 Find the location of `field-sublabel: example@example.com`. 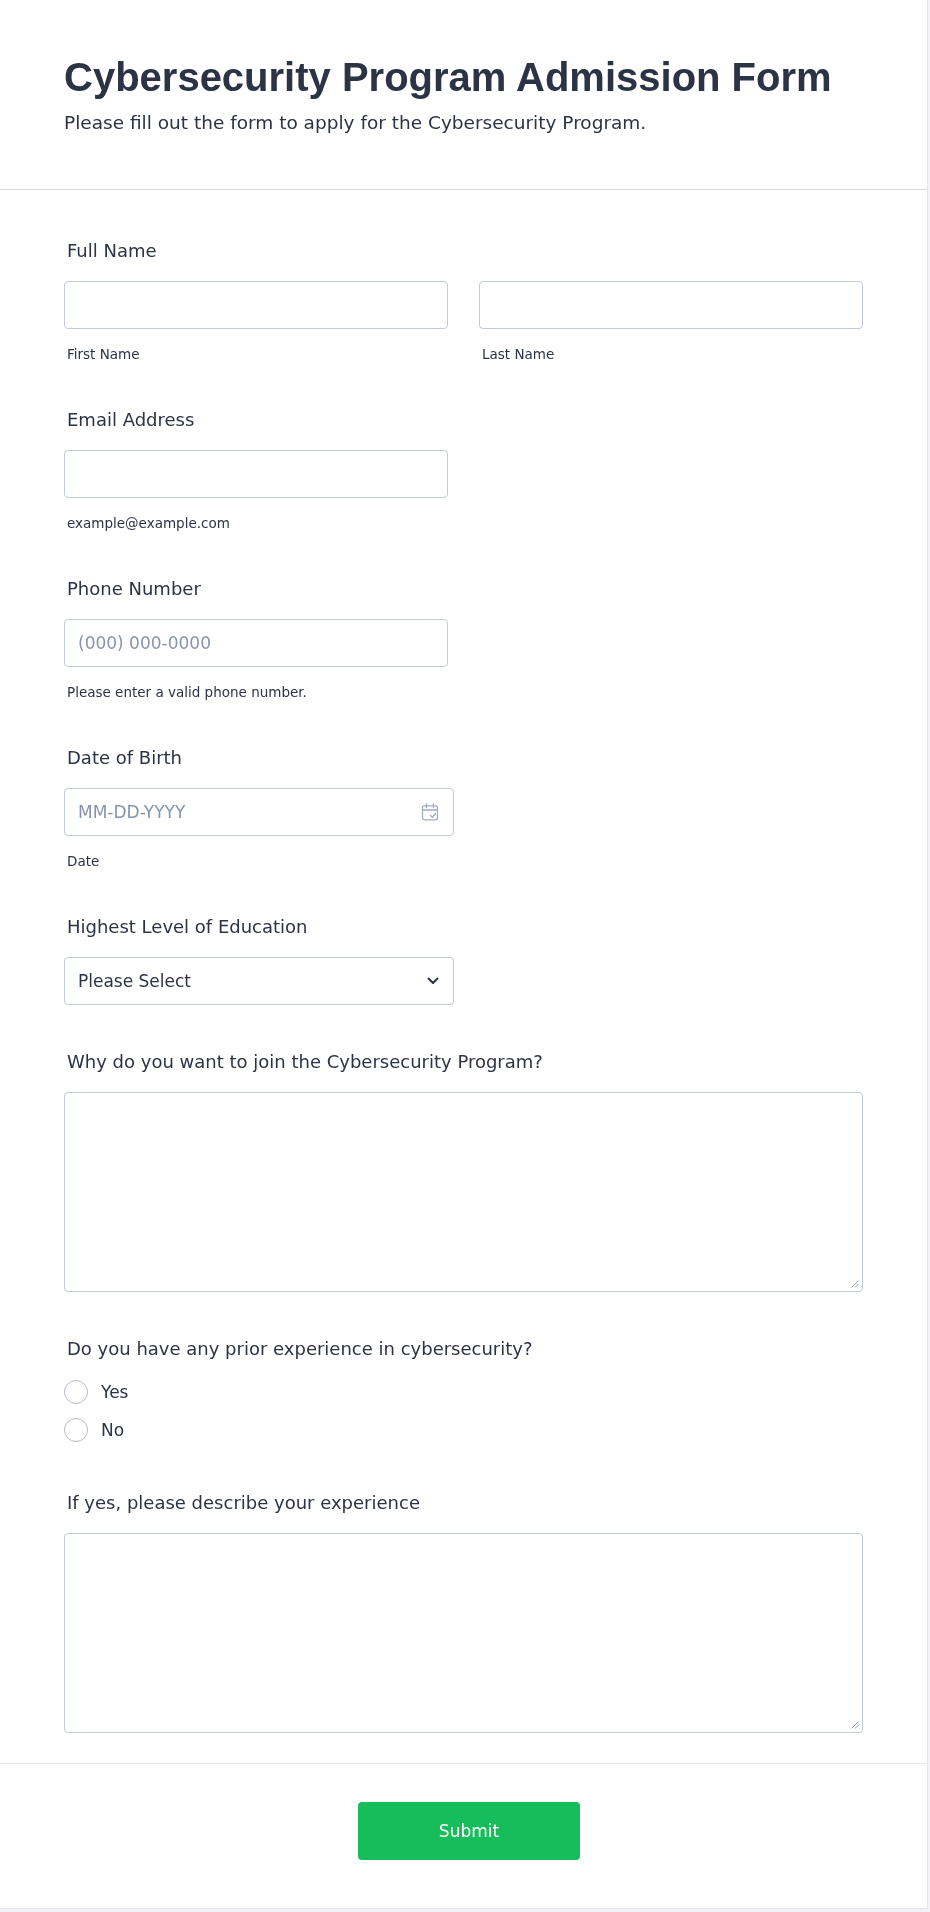

field-sublabel: example@example.com is located at coordinates (148, 523).